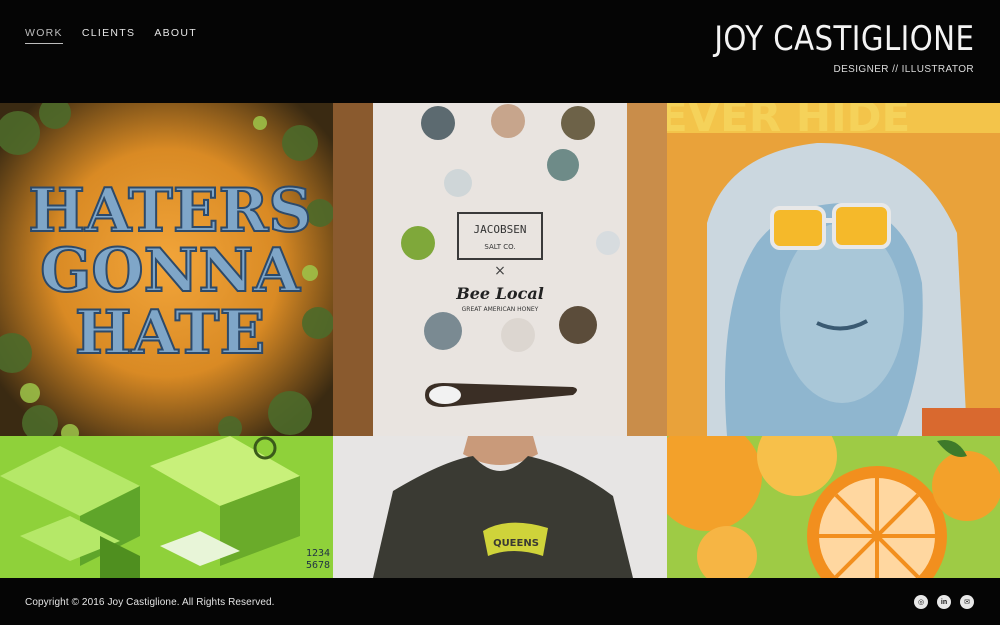 The height and width of the screenshot is (625, 1000). I want to click on social-links: ◎ in ✉, so click(944, 602).